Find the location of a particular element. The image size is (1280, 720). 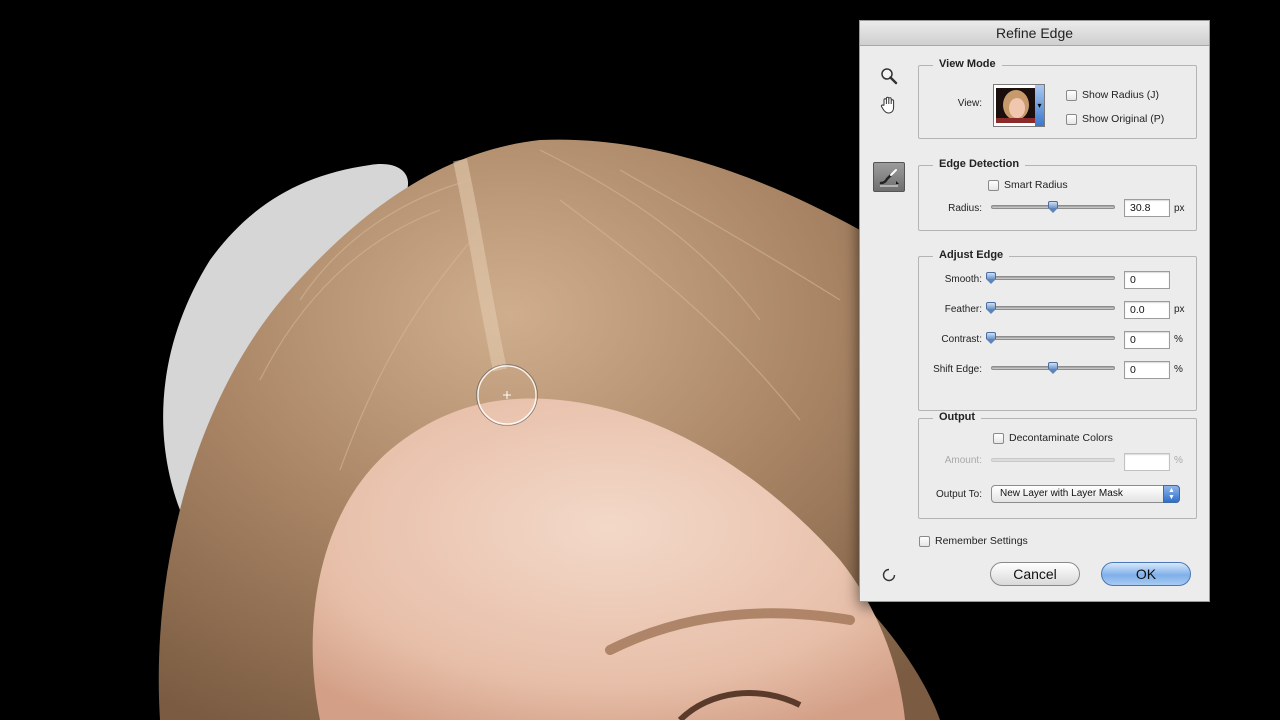

contrast-label: Contrast: is located at coordinates (961, 339).